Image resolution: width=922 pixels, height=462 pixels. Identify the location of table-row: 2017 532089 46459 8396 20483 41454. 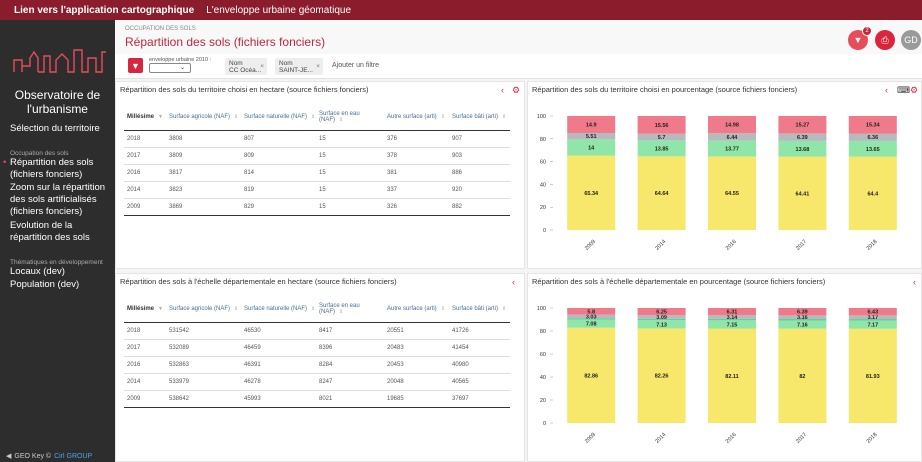
(317, 348).